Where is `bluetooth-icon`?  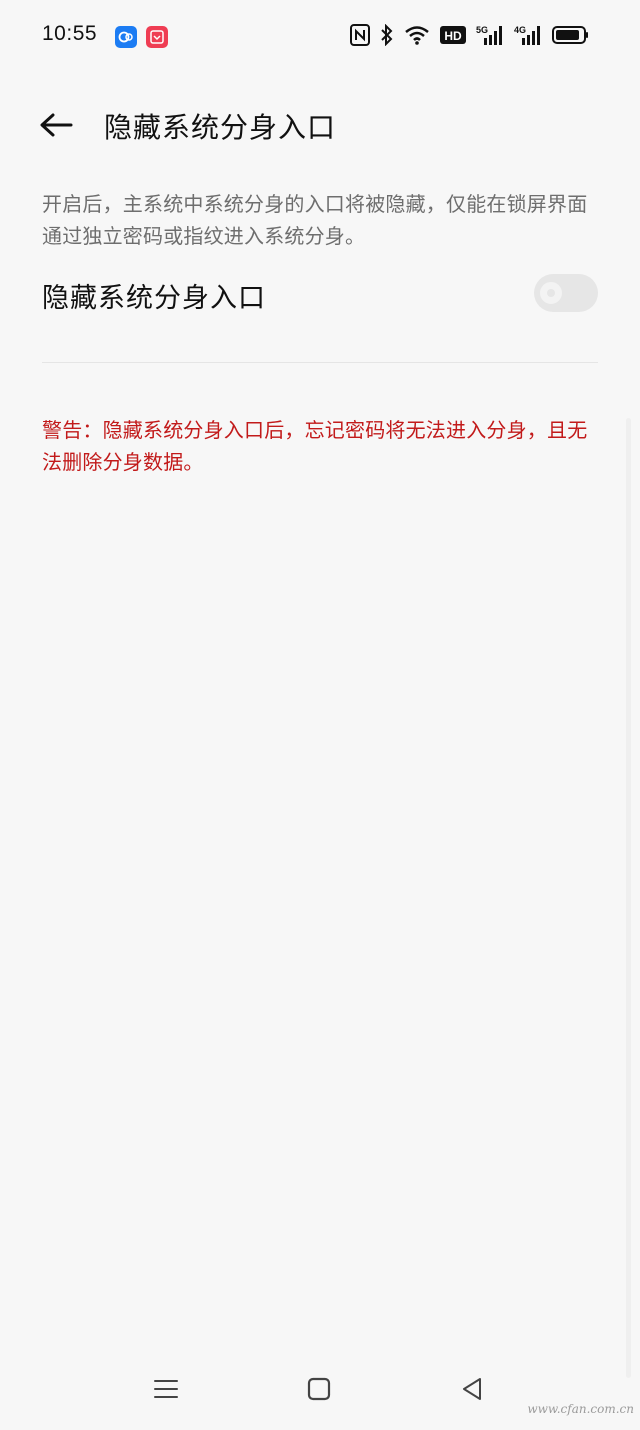
bluetooth-icon is located at coordinates (387, 35).